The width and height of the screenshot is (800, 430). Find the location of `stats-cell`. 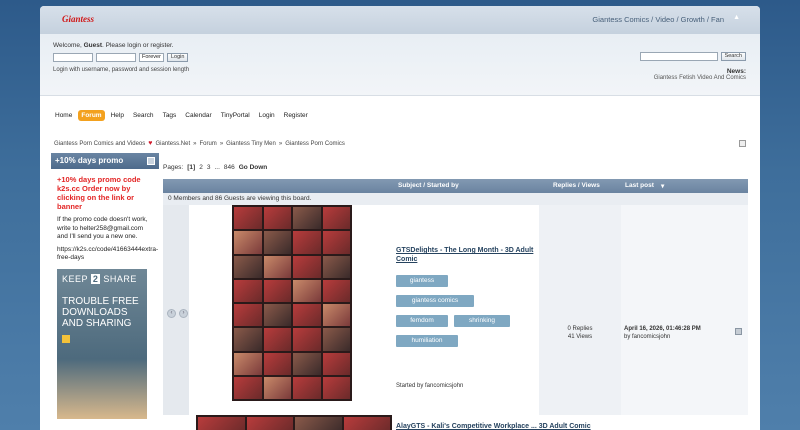

stats-cell is located at coordinates (580, 310).